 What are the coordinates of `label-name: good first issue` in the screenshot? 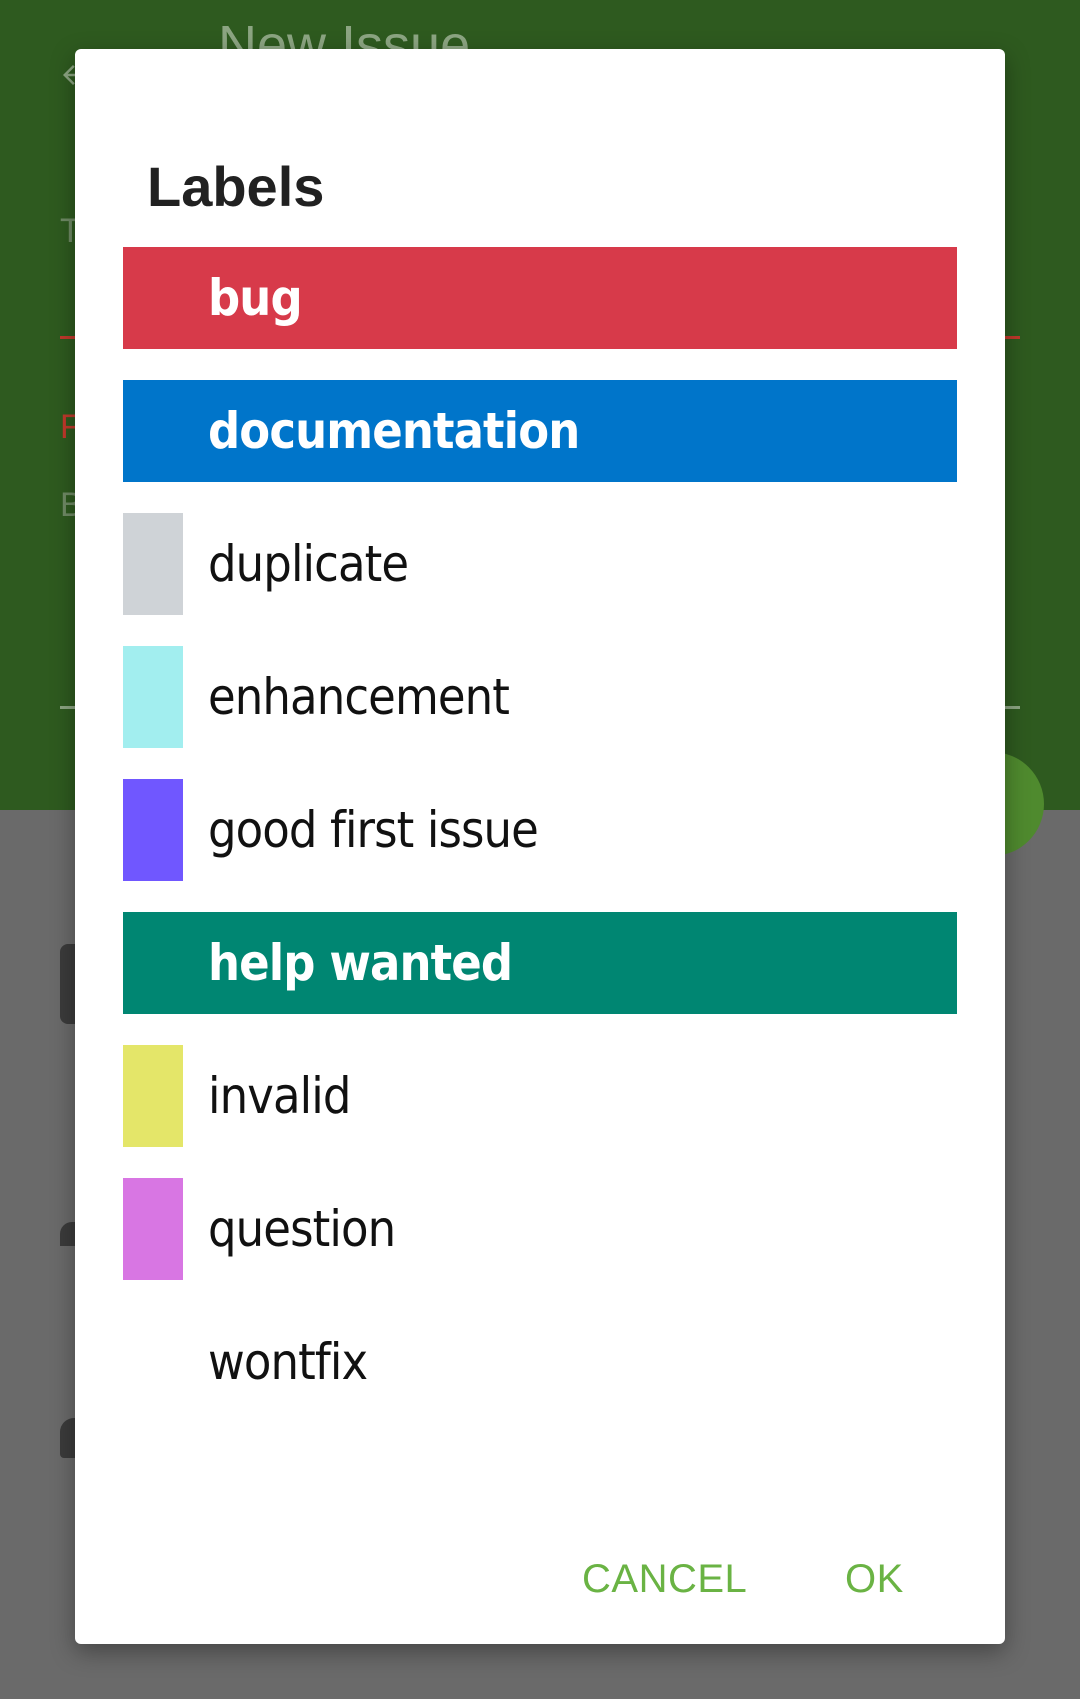 It's located at (373, 830).